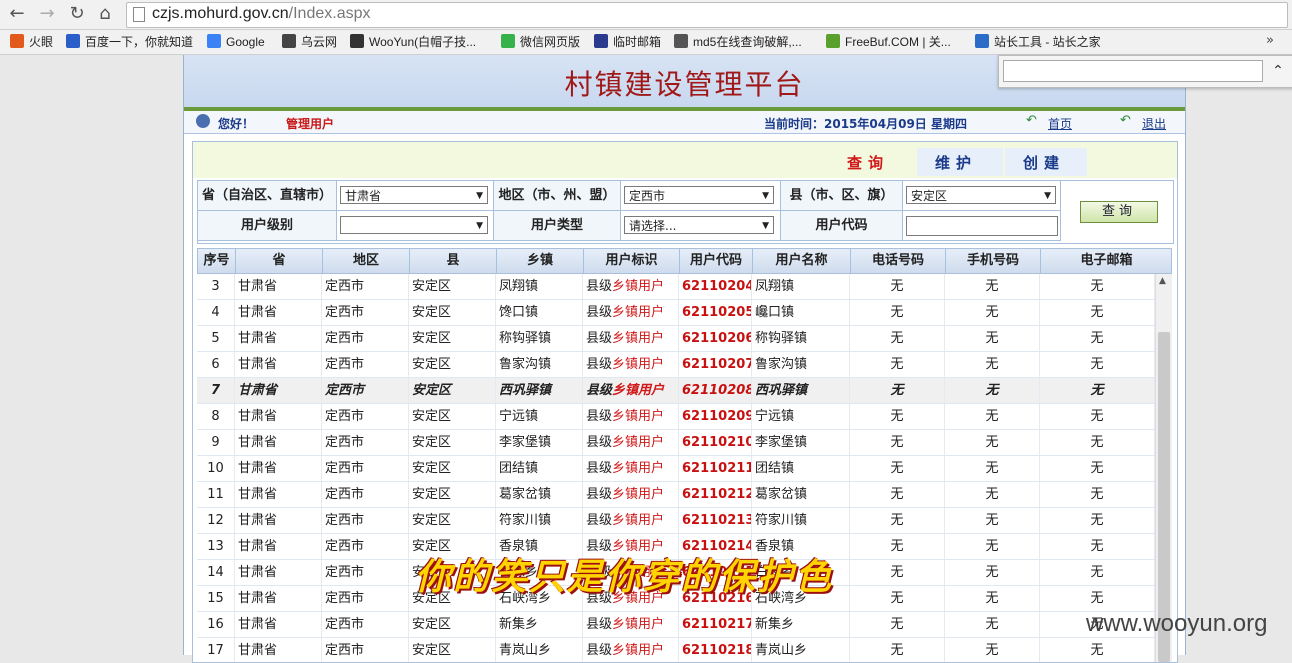 This screenshot has height=663, width=1292. I want to click on tab-maintain: 维护, so click(956, 162).